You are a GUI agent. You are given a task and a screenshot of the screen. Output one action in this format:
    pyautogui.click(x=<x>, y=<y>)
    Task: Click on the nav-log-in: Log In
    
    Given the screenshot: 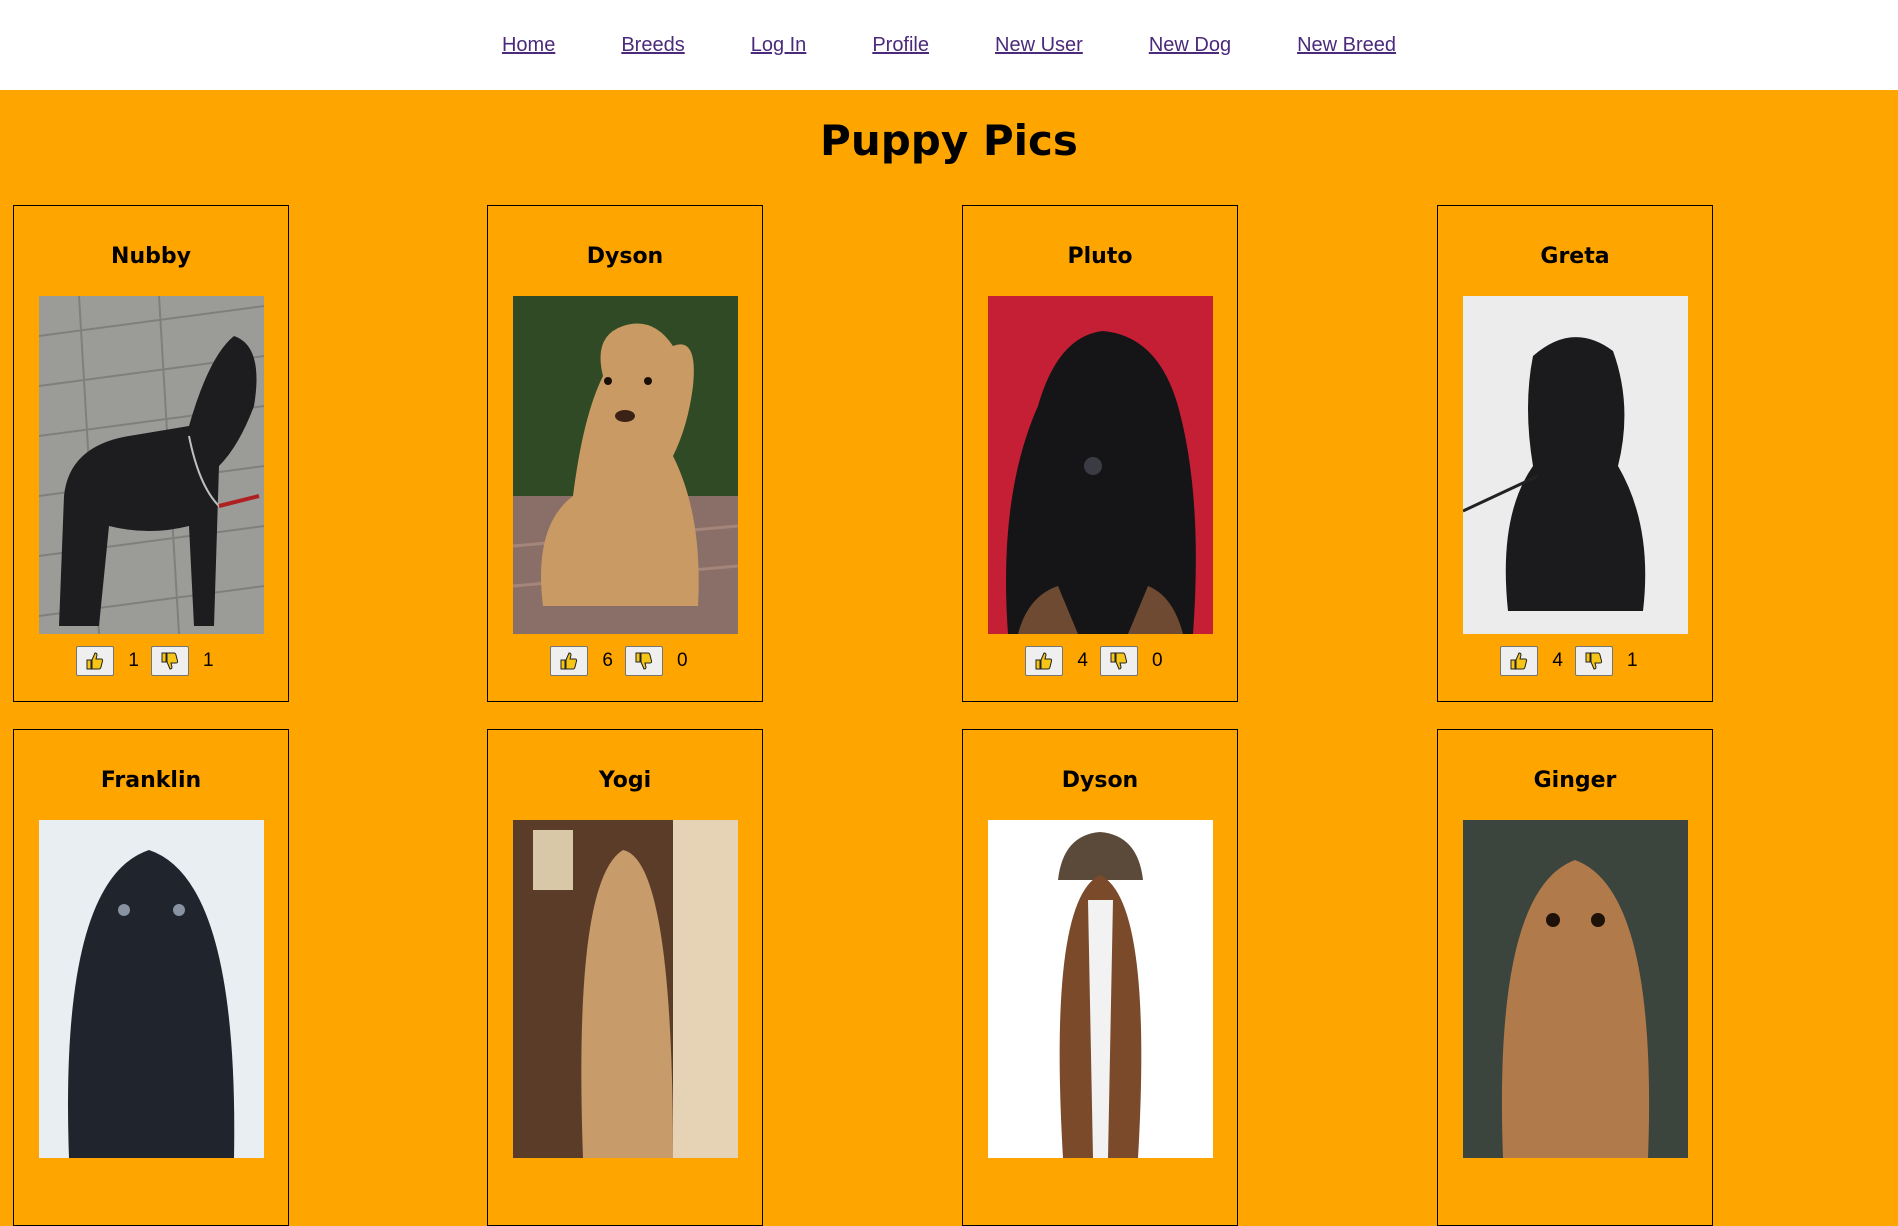 What is the action you would take?
    pyautogui.click(x=779, y=45)
    